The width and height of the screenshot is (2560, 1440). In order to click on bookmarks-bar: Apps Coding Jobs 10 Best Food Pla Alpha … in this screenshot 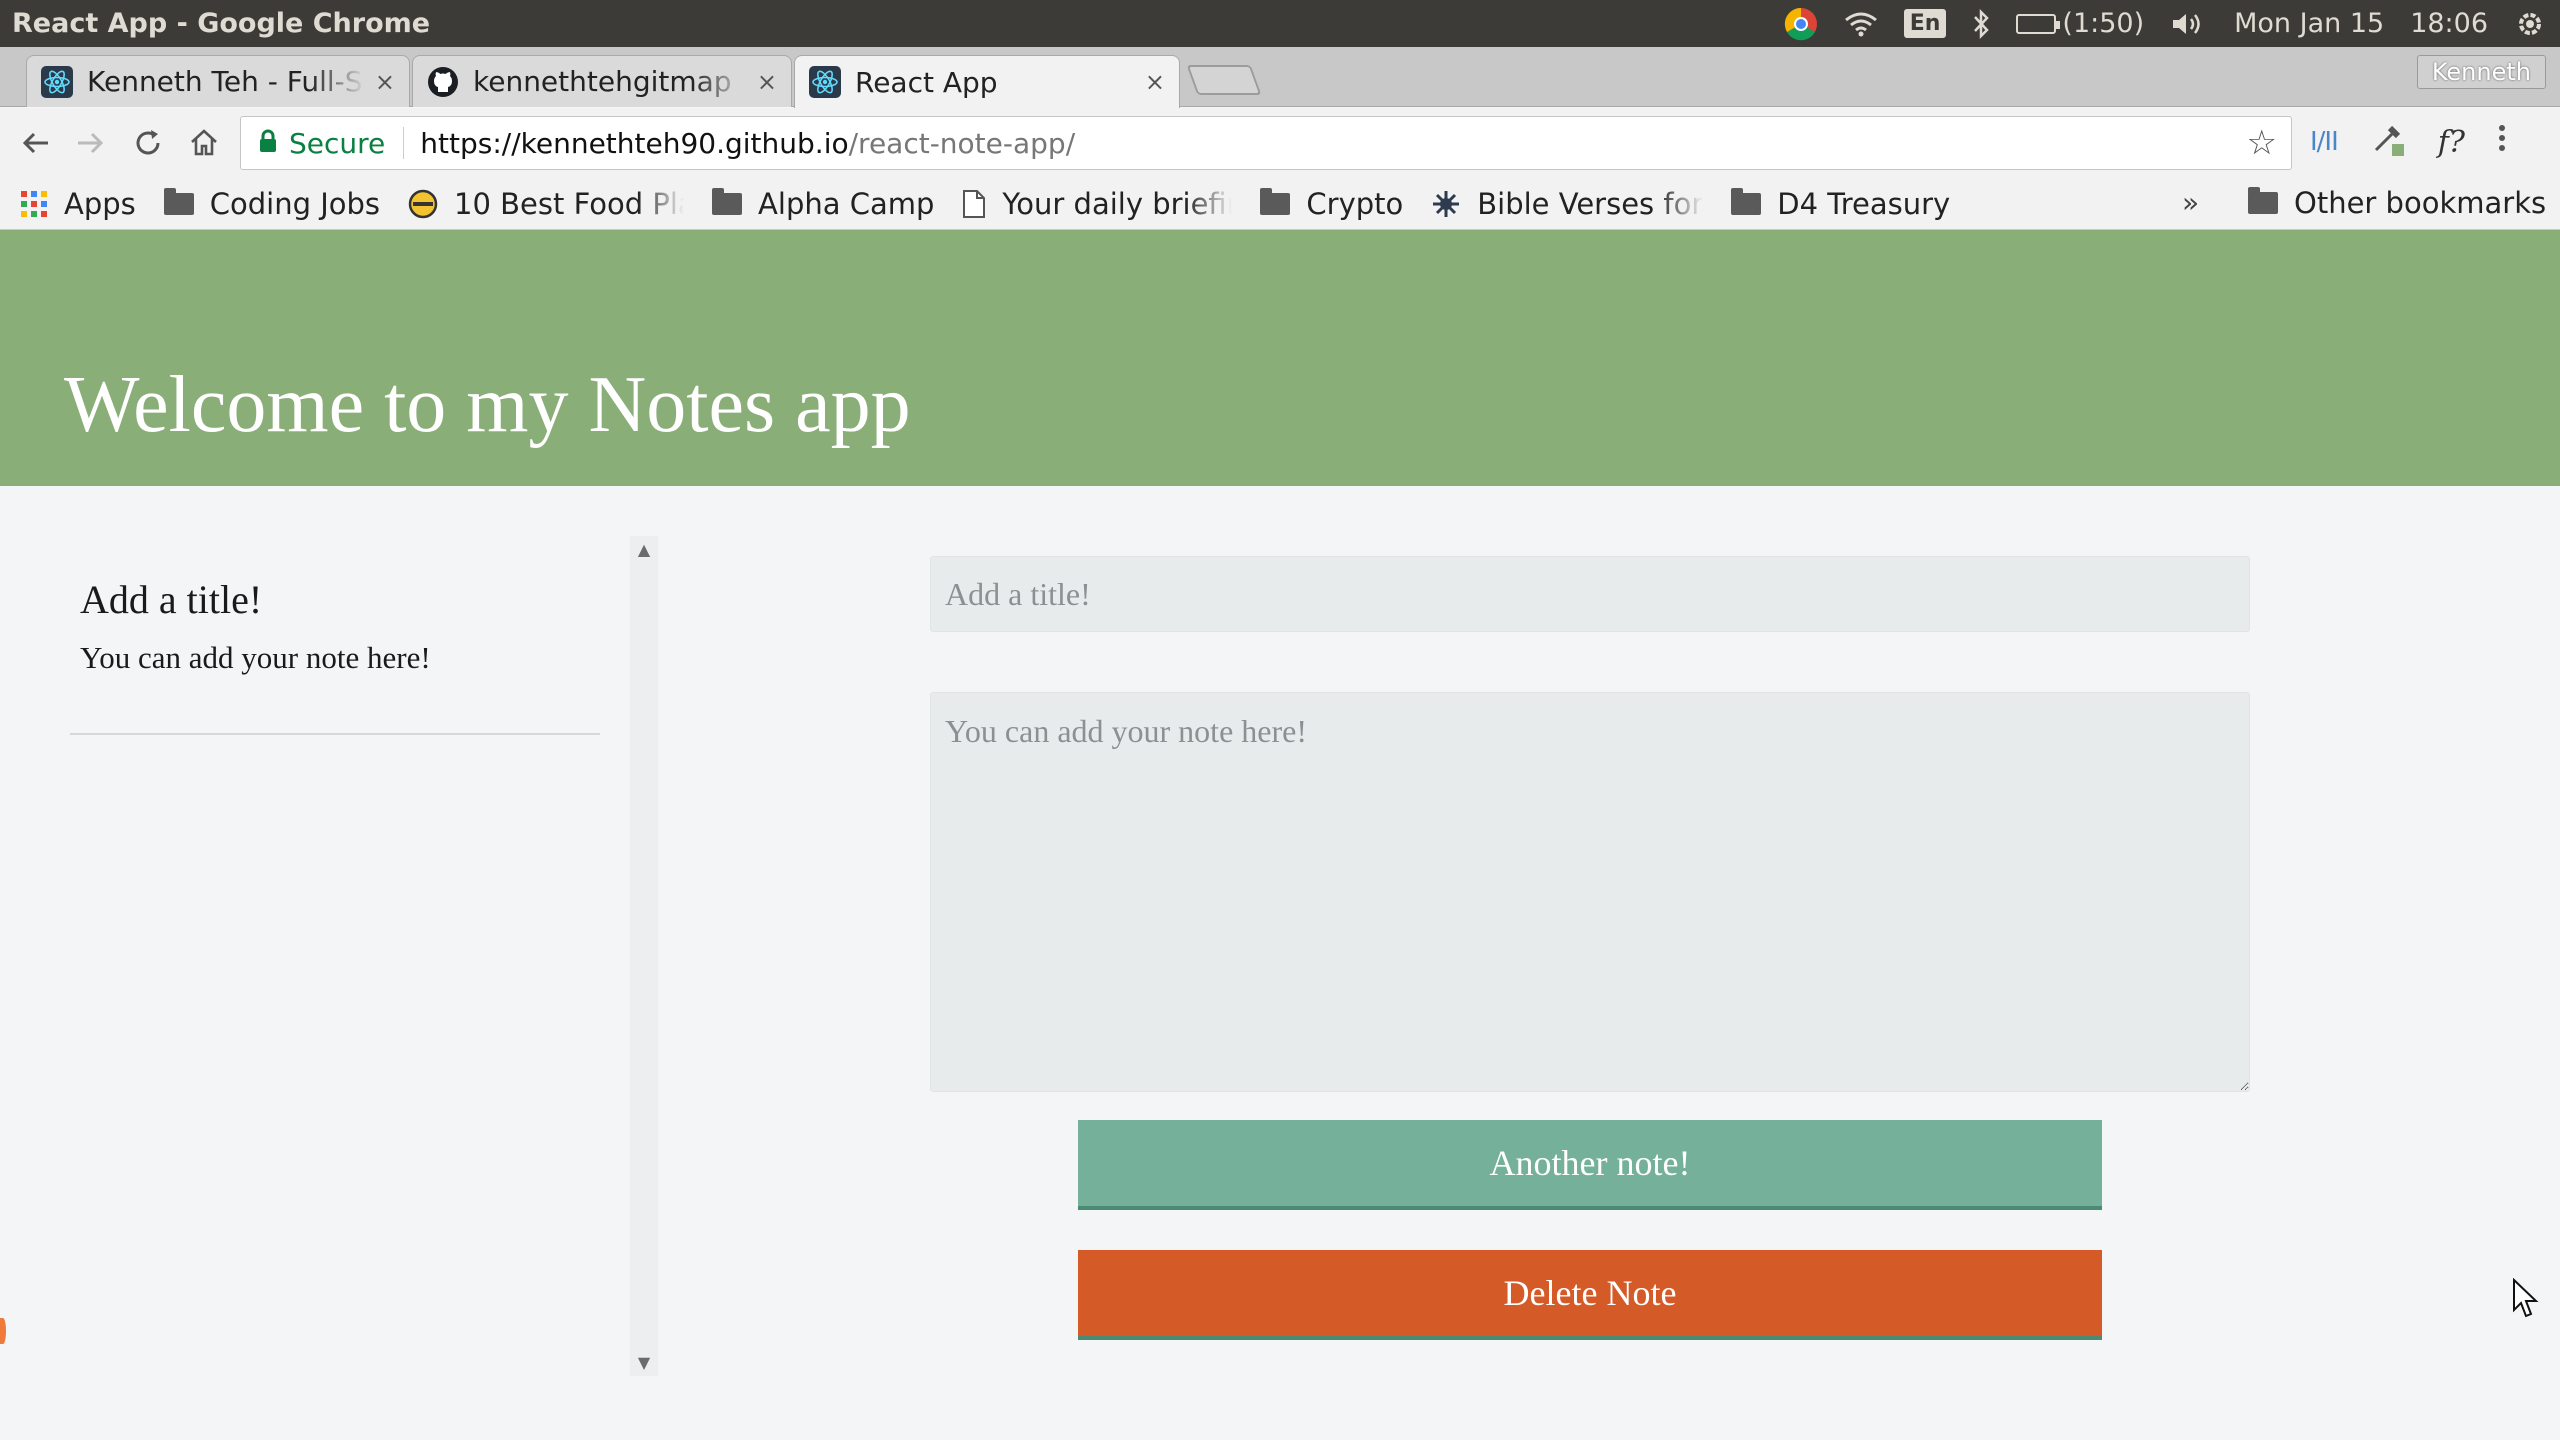, I will do `click(1280, 204)`.